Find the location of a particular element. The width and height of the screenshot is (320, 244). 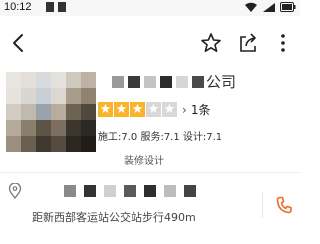

shop-name-suffix: 公司 is located at coordinates (221, 82).